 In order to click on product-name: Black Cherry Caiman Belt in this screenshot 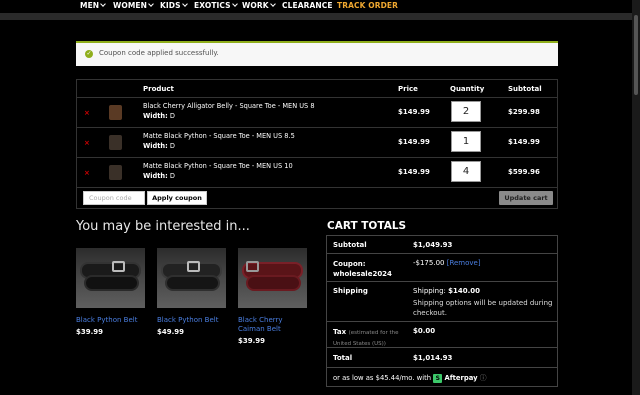, I will do `click(272, 325)`.